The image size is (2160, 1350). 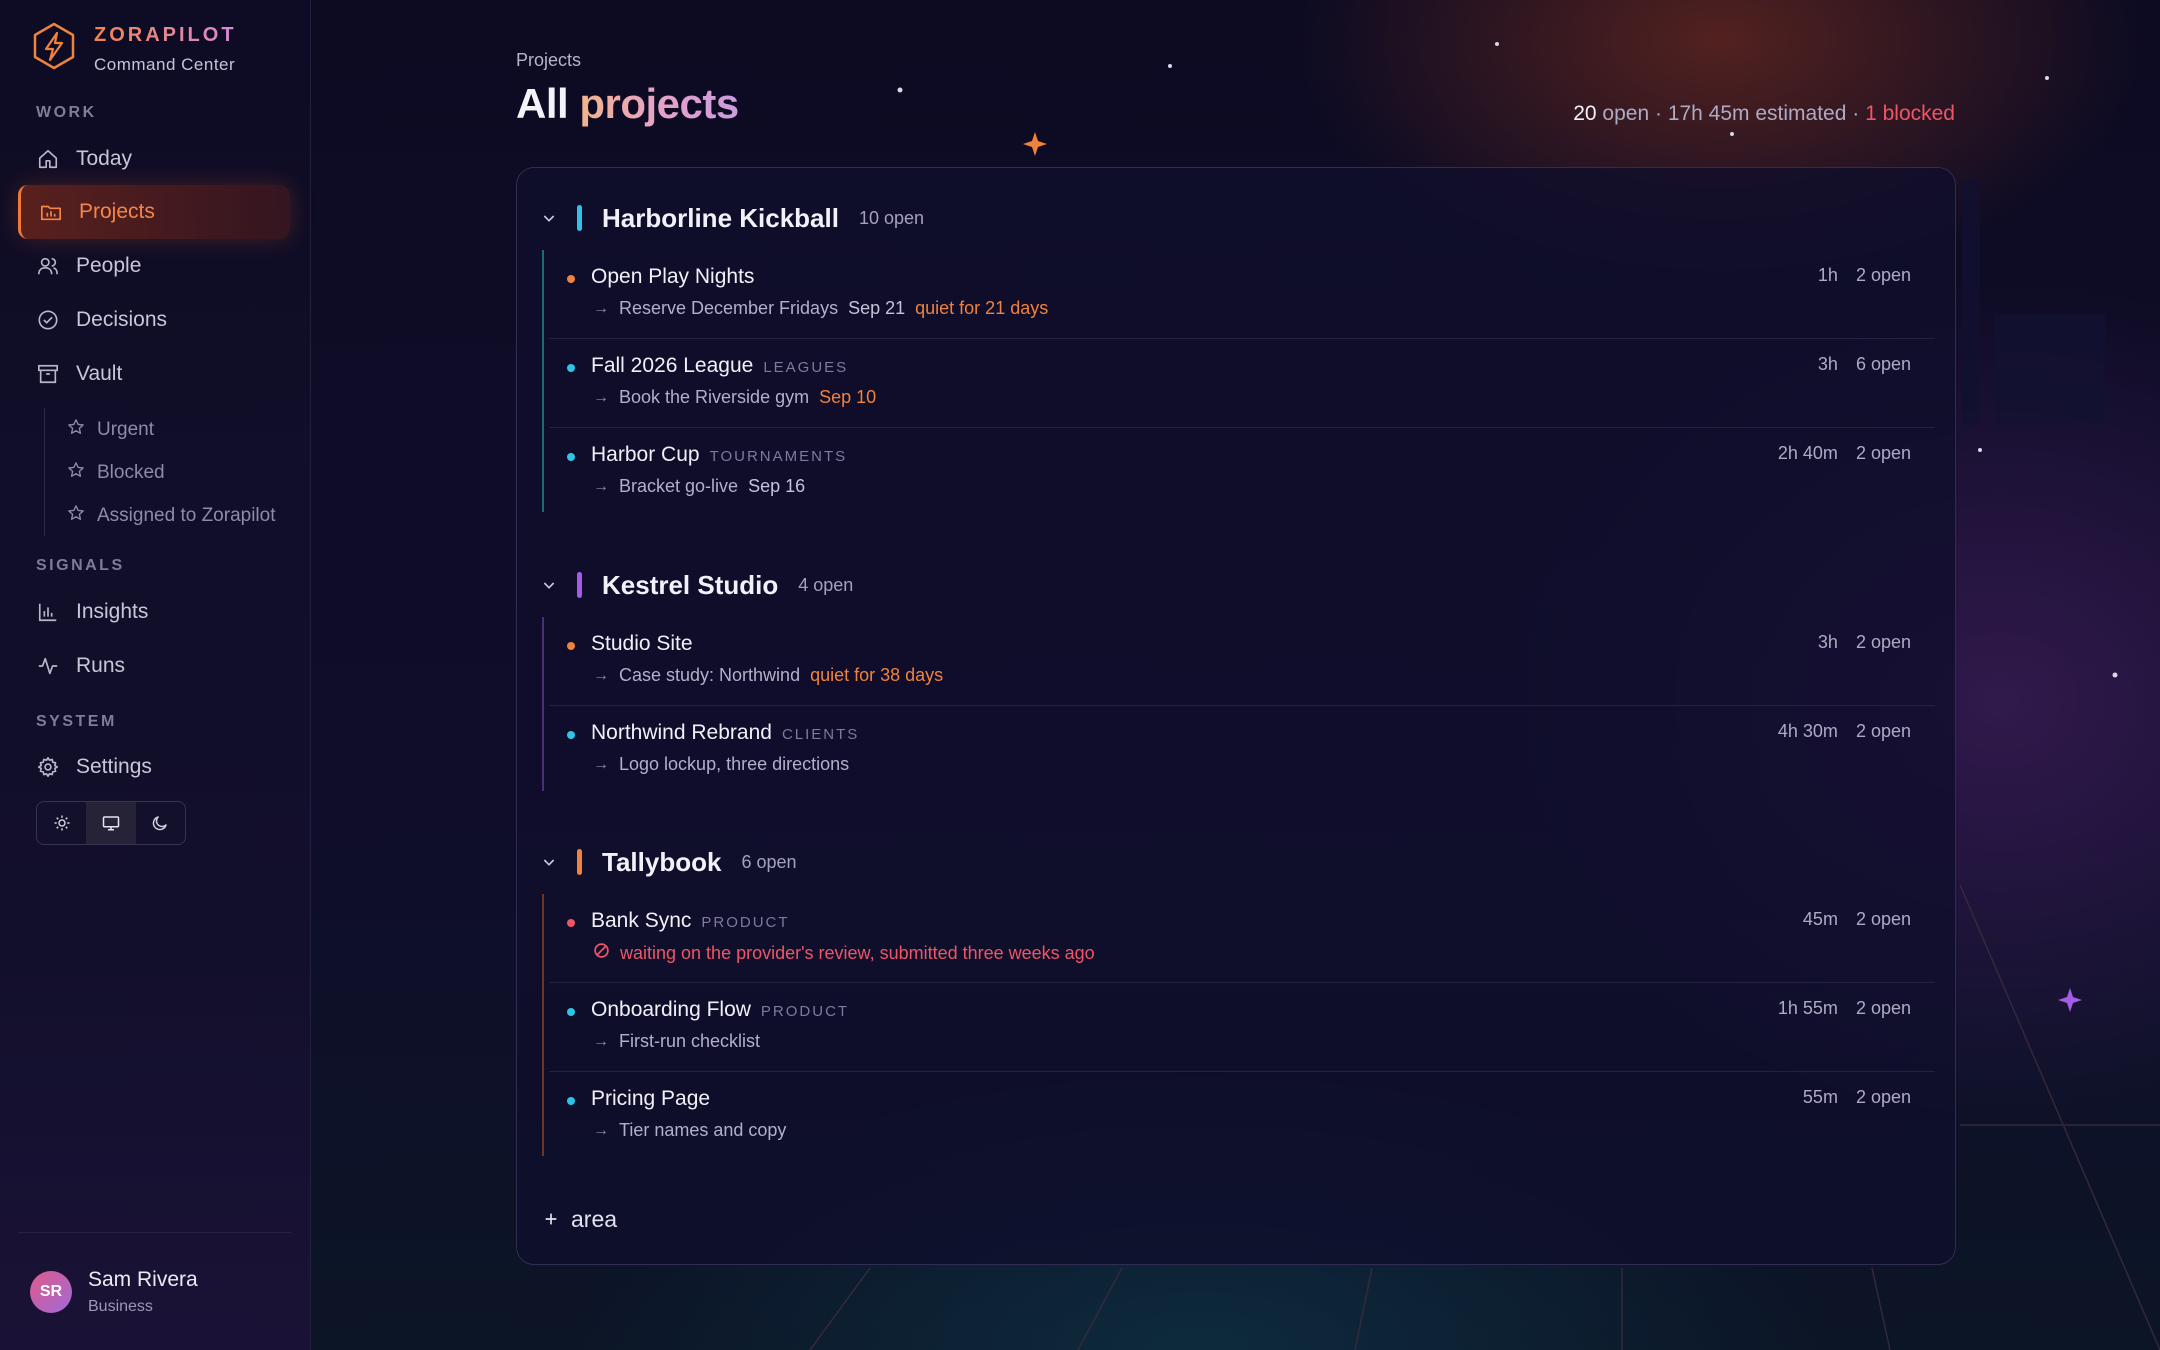 I want to click on sidebar-item-vault: Vault, so click(x=154, y=374).